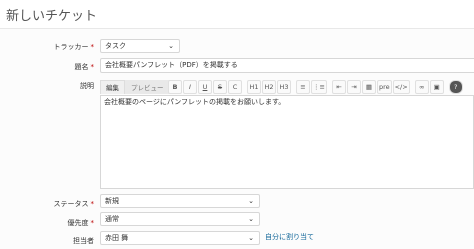  I want to click on strikethrough-button: S, so click(220, 87).